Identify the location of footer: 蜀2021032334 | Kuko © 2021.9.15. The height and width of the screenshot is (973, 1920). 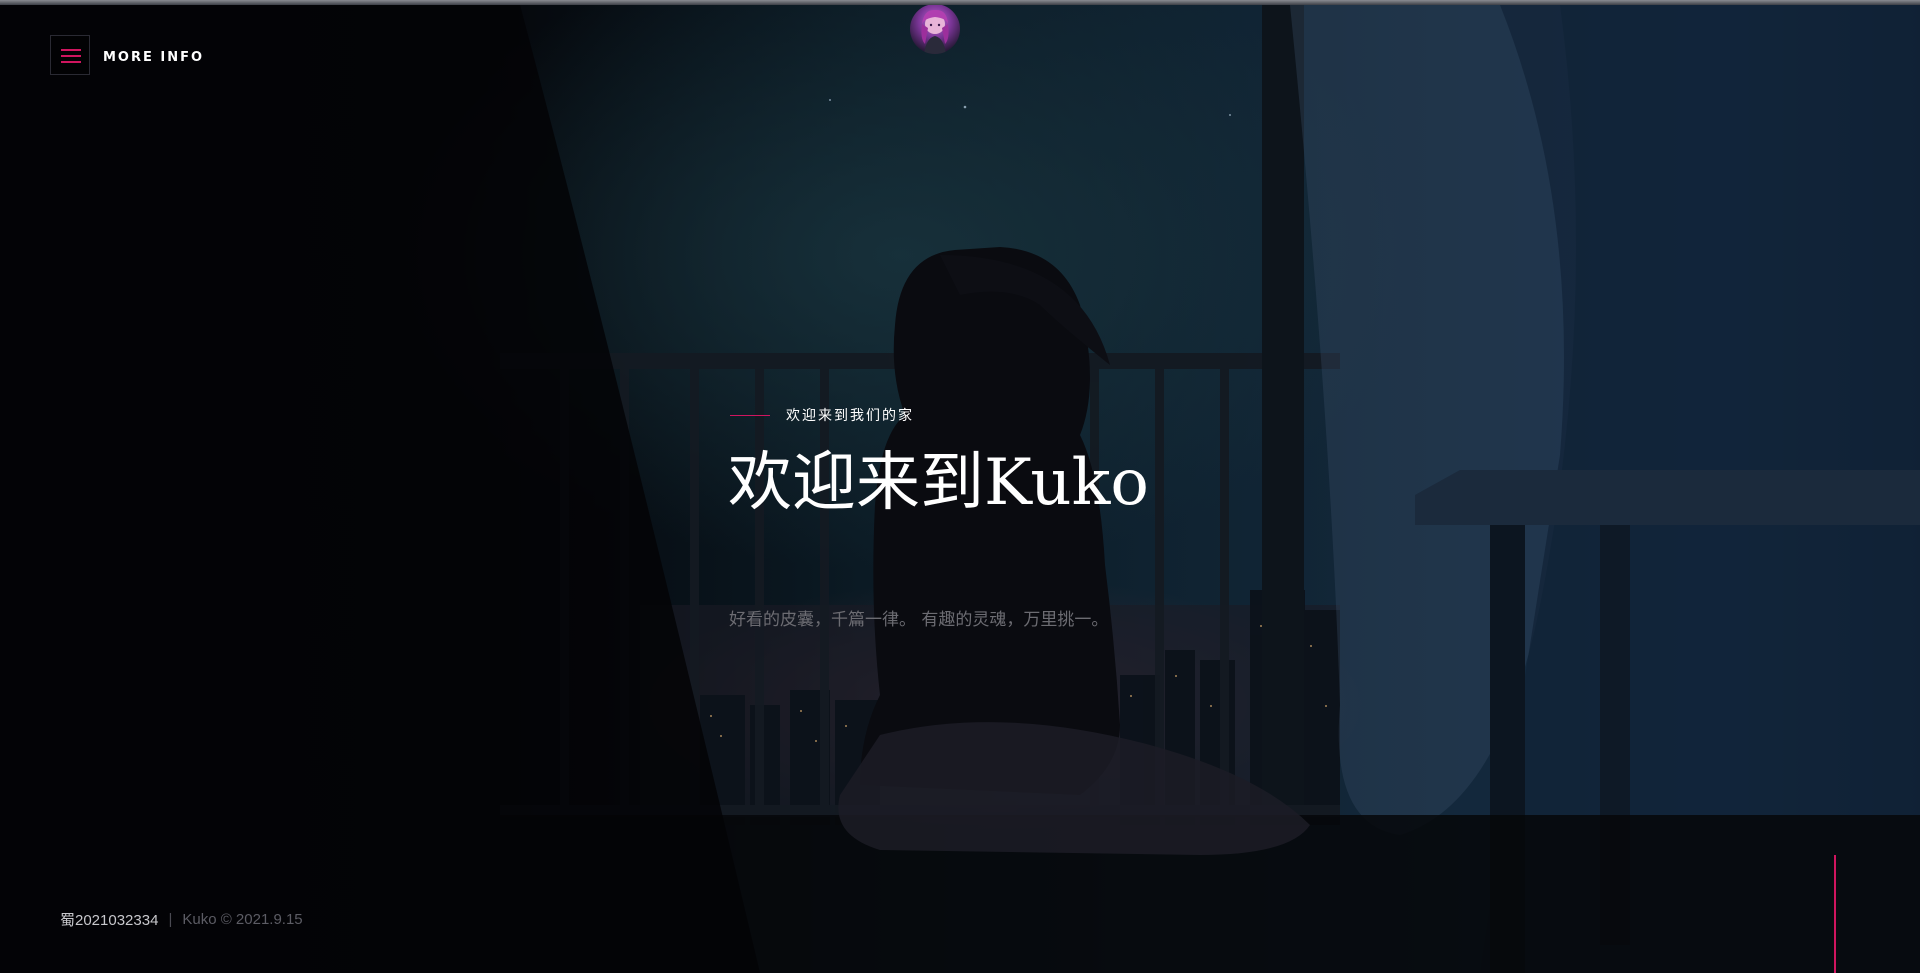
(181, 919).